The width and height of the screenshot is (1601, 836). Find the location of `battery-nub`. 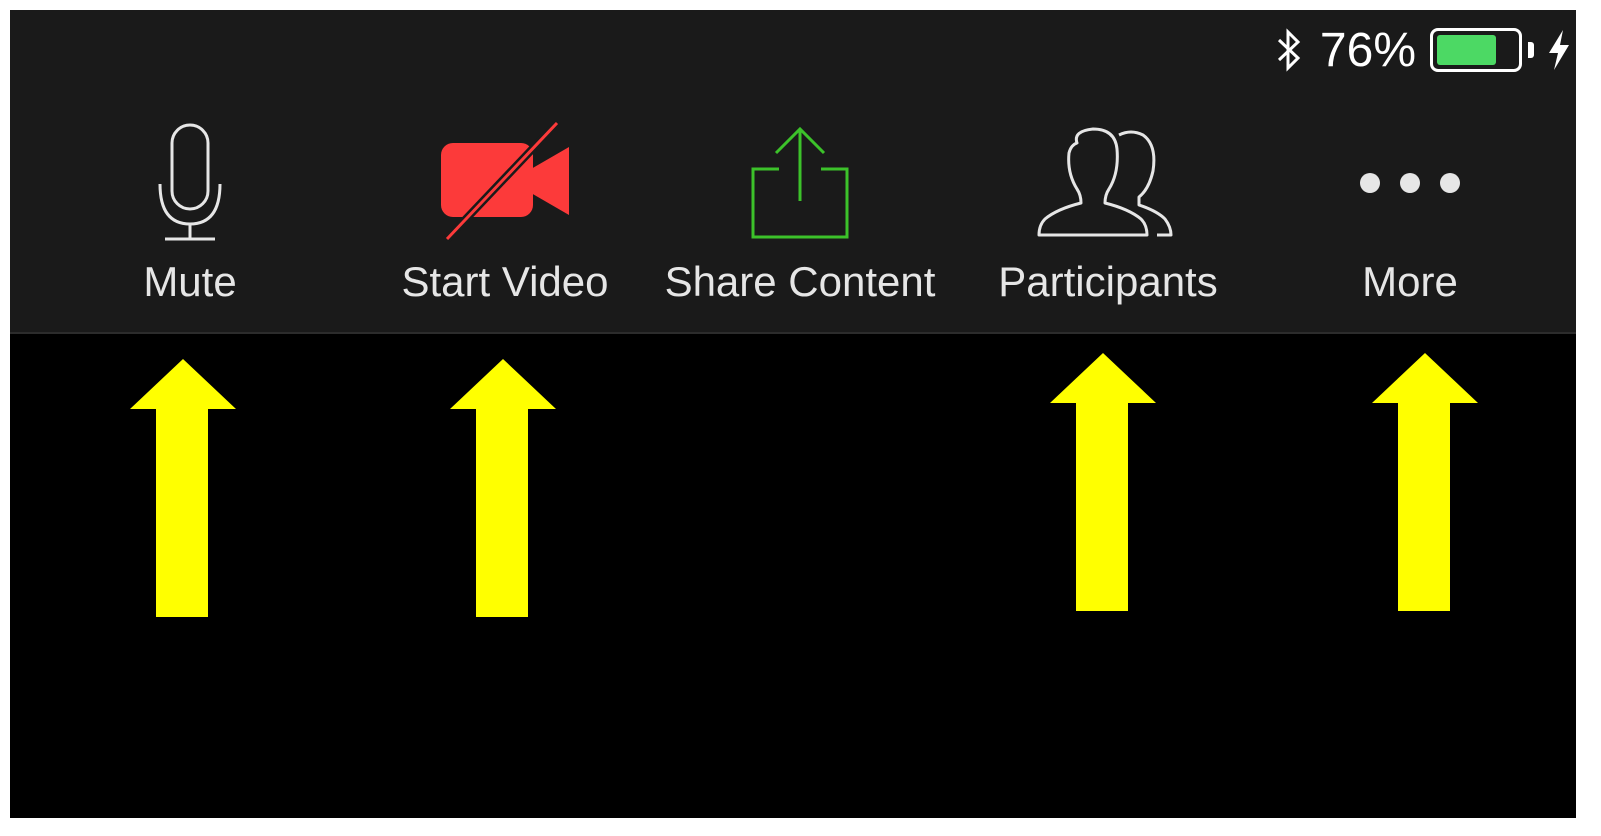

battery-nub is located at coordinates (1531, 50).